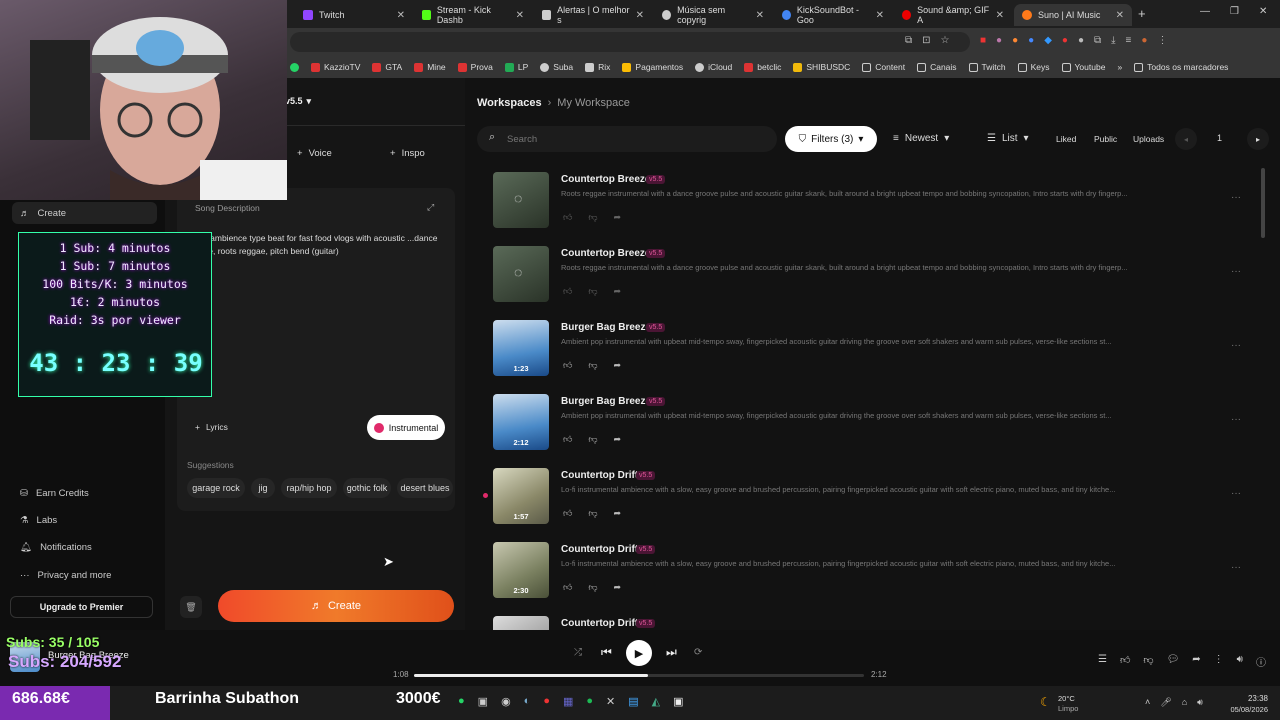 The height and width of the screenshot is (720, 1280). What do you see at coordinates (1066, 698) in the screenshot?
I see `weather-temp: 20°C` at bounding box center [1066, 698].